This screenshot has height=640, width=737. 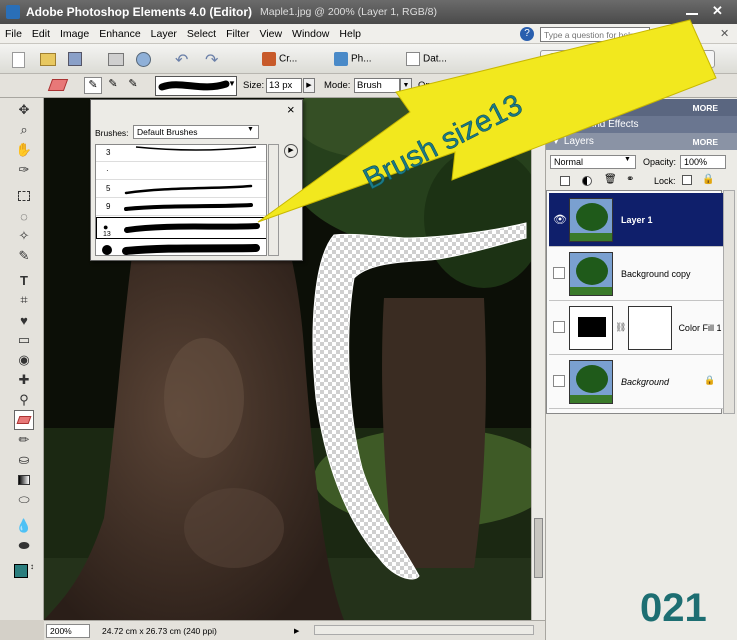 I want to click on close-button: ✕, so click(x=717, y=11).